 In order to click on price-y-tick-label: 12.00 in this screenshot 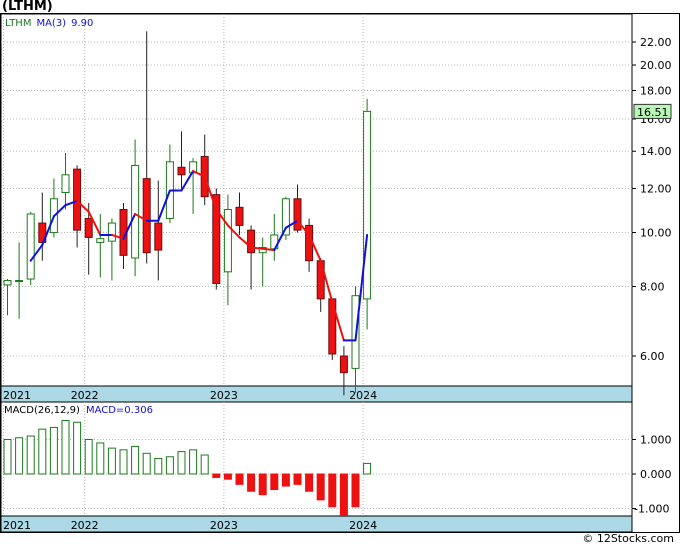, I will do `click(656, 188)`.